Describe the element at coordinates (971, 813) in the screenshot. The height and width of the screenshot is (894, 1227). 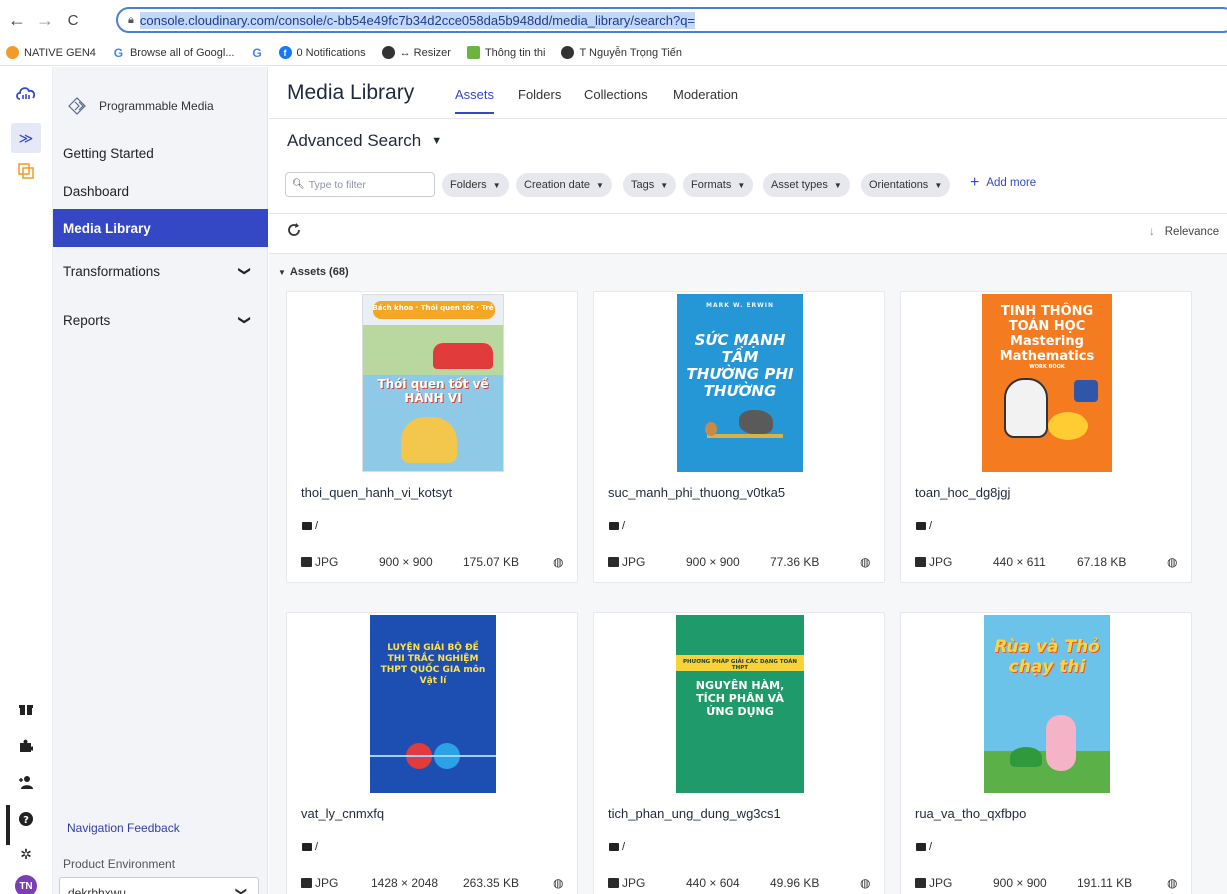
I see `asset-name: rua_va_tho_qxfbpo` at that location.